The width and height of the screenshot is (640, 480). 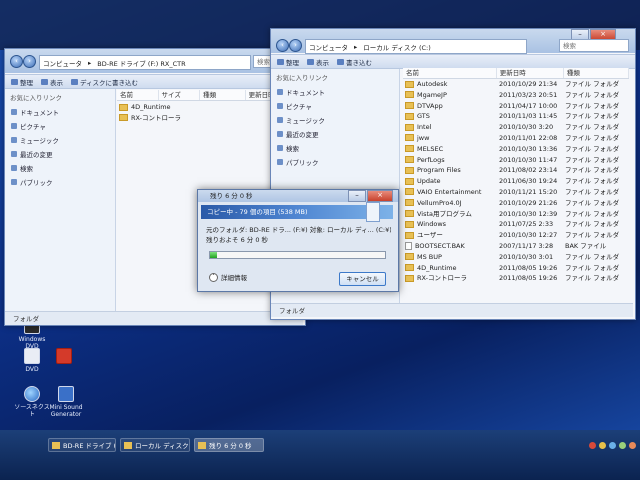 I want to click on file-name-cell: Windows, so click(x=452, y=224).